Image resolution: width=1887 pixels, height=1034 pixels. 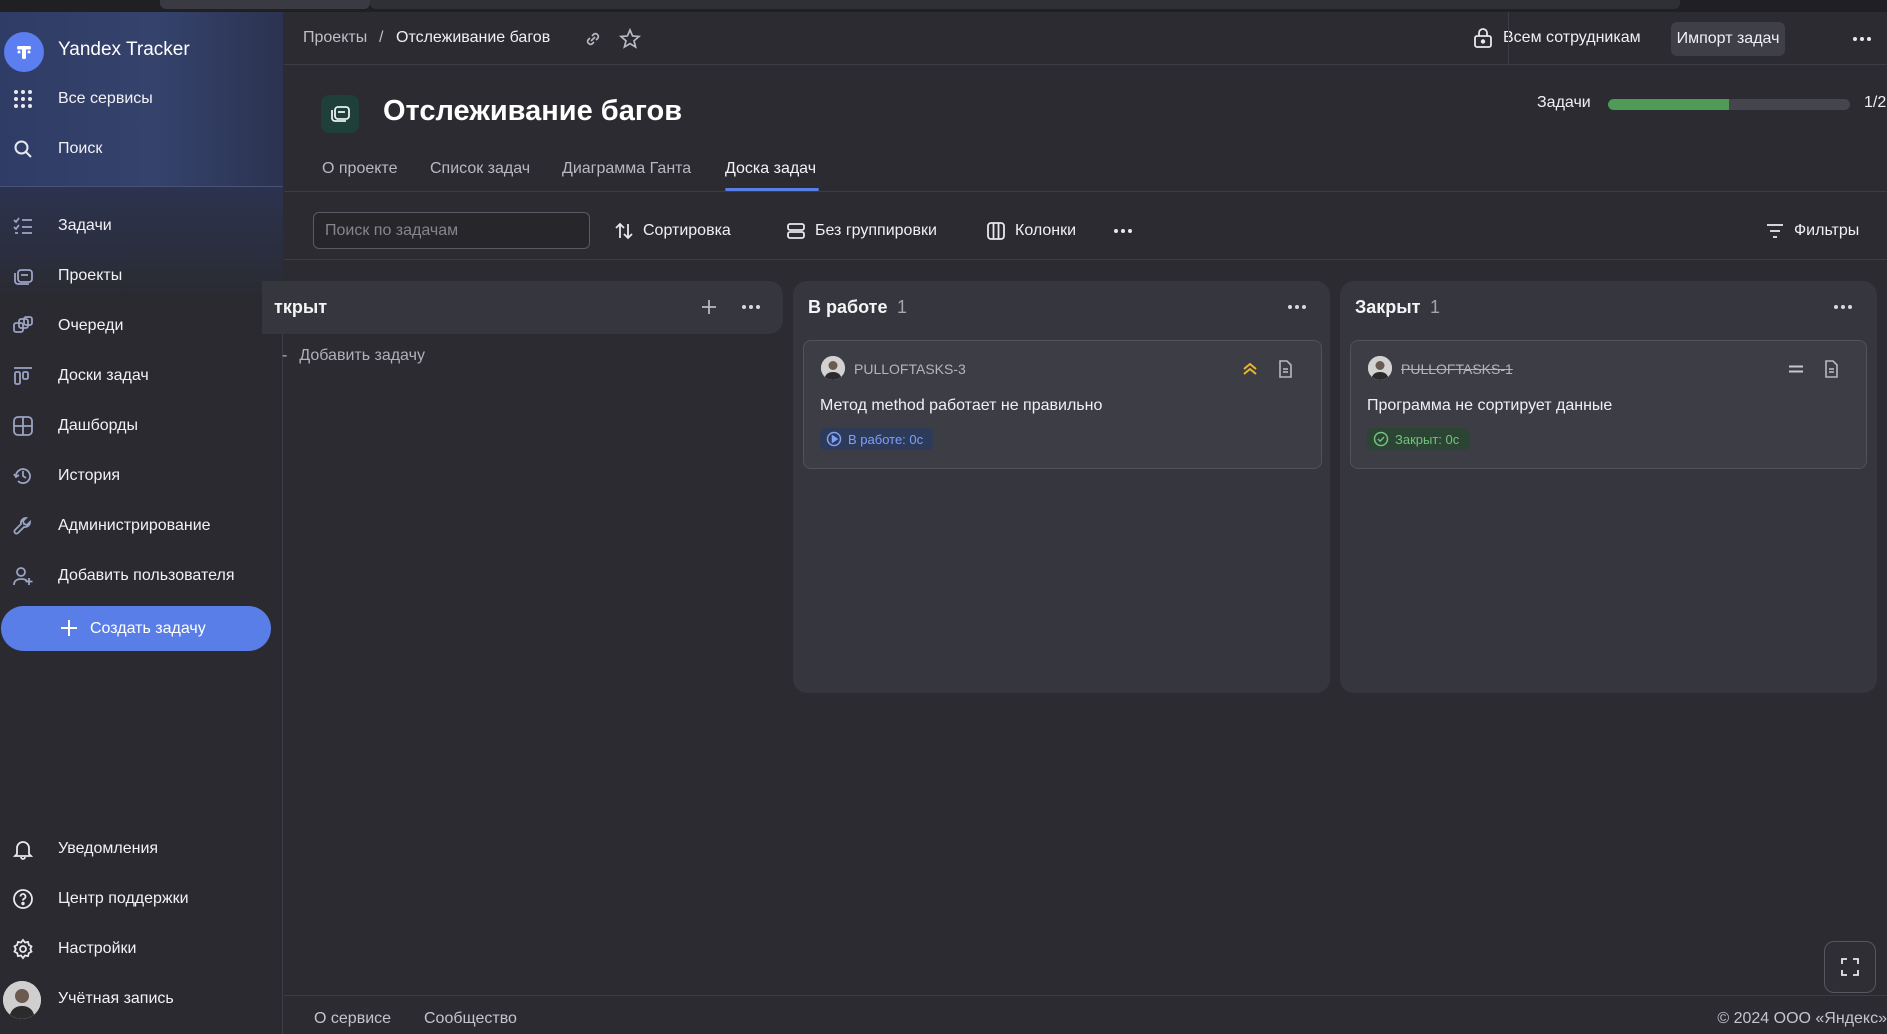 What do you see at coordinates (141, 899) in the screenshot?
I see `sidebar-item-support: Центр поддержки` at bounding box center [141, 899].